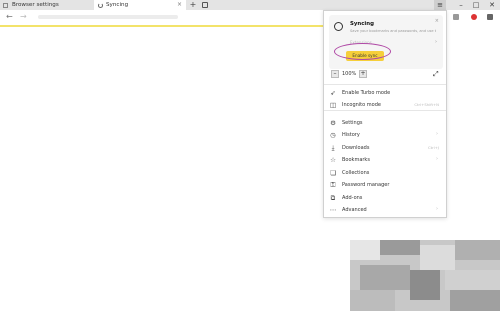 This screenshot has height=311, width=500. I want to click on puzzle-icon: ⧉, so click(333, 198).